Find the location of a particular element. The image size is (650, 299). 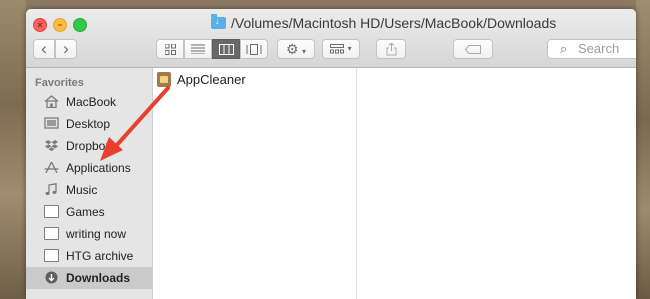

column-view-icon is located at coordinates (226, 49).